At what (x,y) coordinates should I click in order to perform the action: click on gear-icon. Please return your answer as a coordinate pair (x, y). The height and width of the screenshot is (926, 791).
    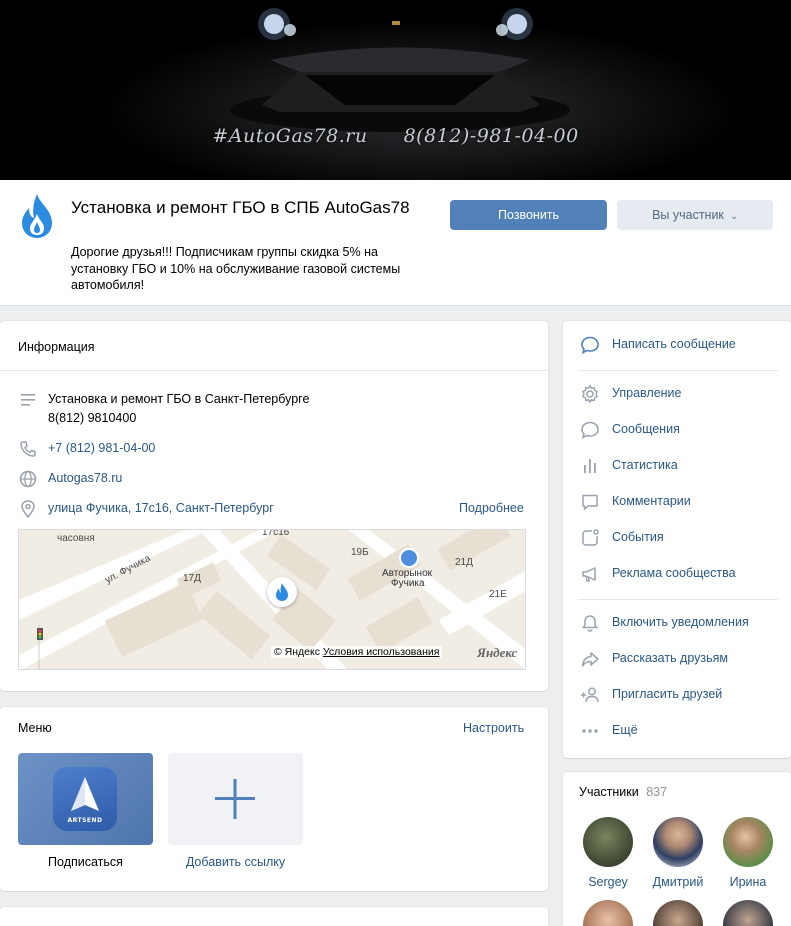
    Looking at the image, I should click on (590, 394).